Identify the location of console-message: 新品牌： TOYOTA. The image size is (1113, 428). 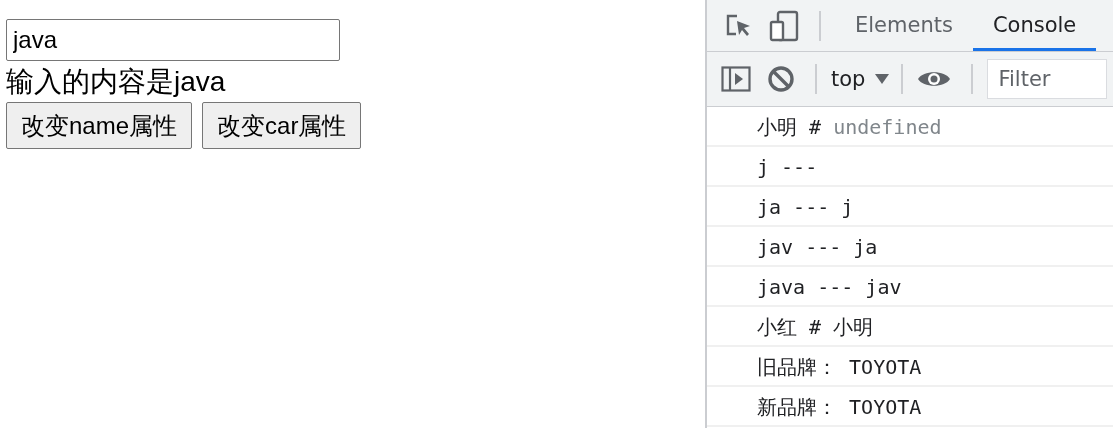
(910, 407).